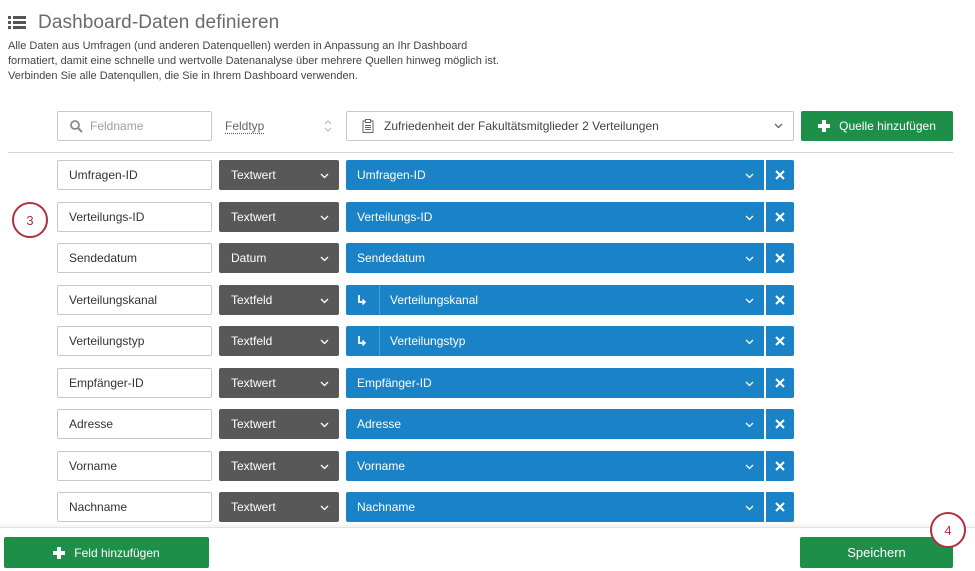 The height and width of the screenshot is (571, 975). Describe the element at coordinates (249, 258) in the screenshot. I see `field-type-value: Datum` at that location.